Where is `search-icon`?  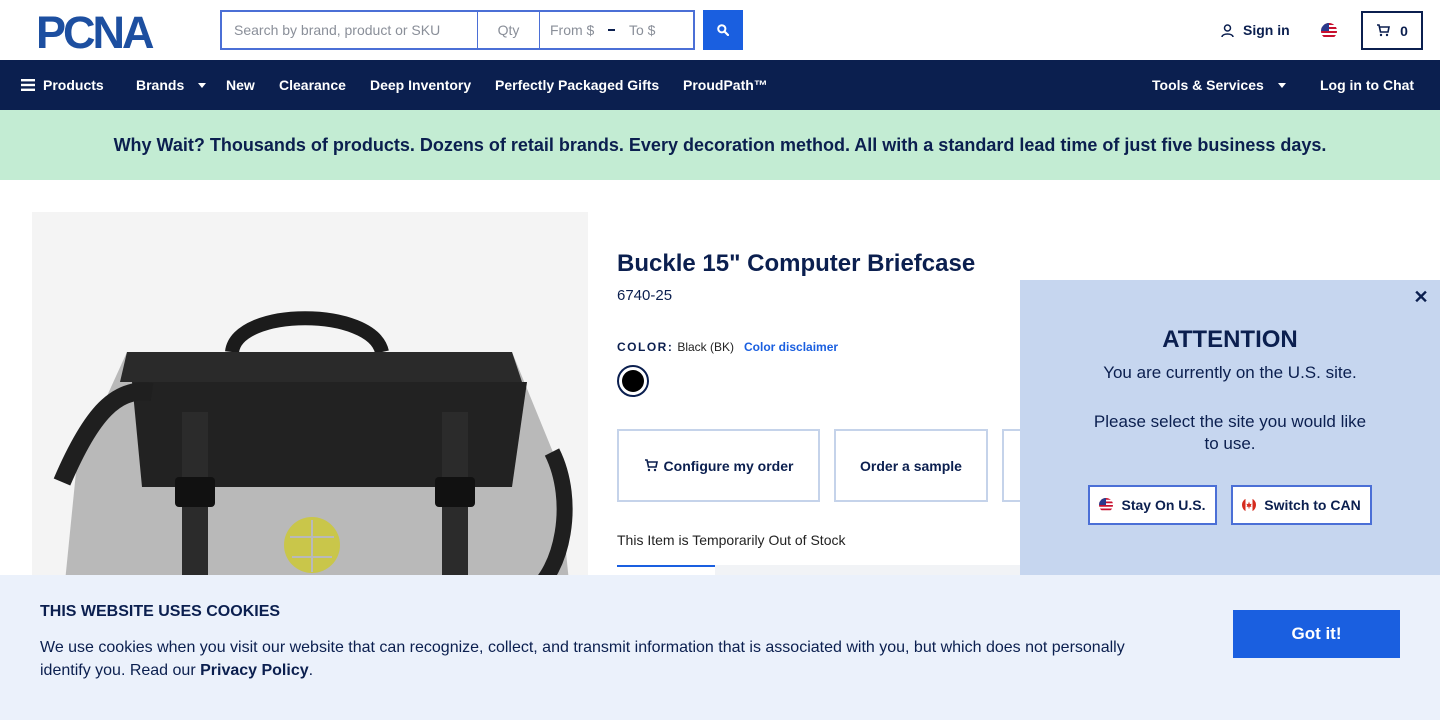
search-icon is located at coordinates (723, 30).